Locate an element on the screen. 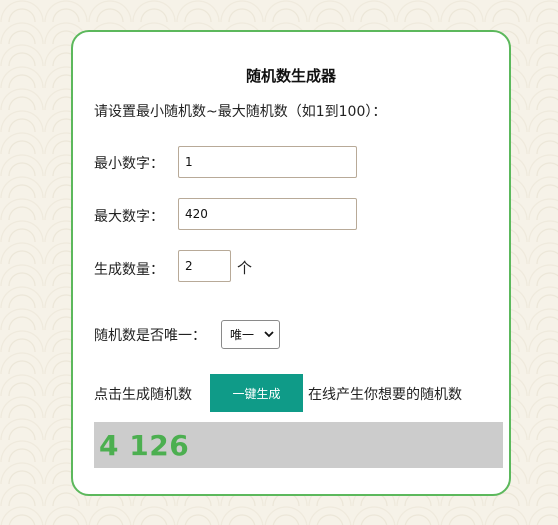 This screenshot has height=525, width=558. count-input is located at coordinates (204, 266).